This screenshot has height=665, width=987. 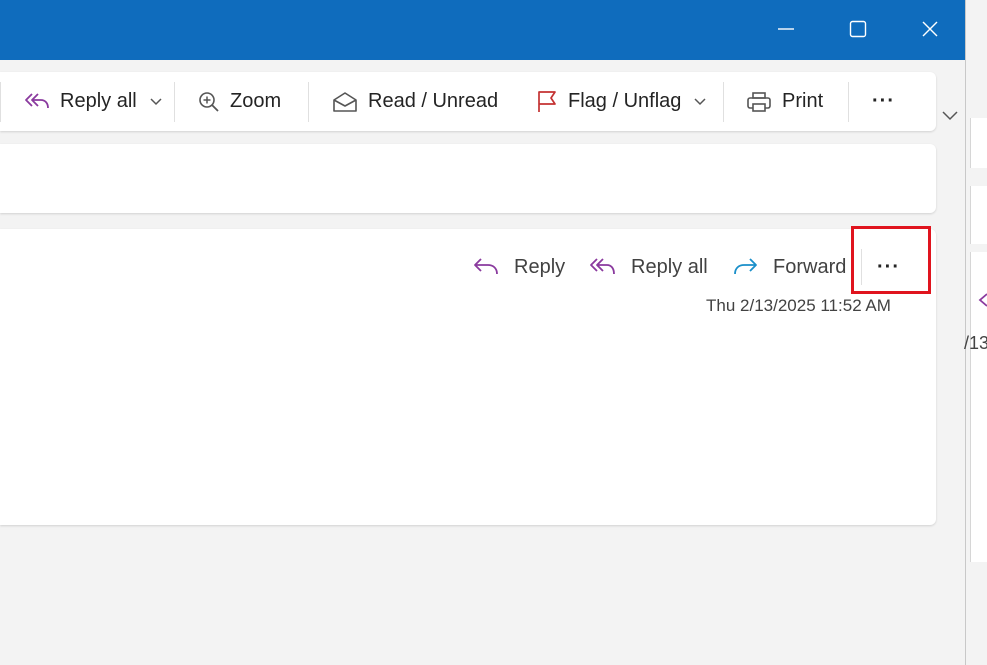 I want to click on highlight-box, so click(x=891, y=260).